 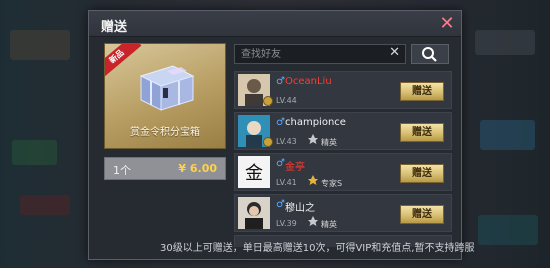 What do you see at coordinates (343, 172) in the screenshot?
I see `friend-row: 金 ♂ 金亭 LV.41 专家S 赠送` at bounding box center [343, 172].